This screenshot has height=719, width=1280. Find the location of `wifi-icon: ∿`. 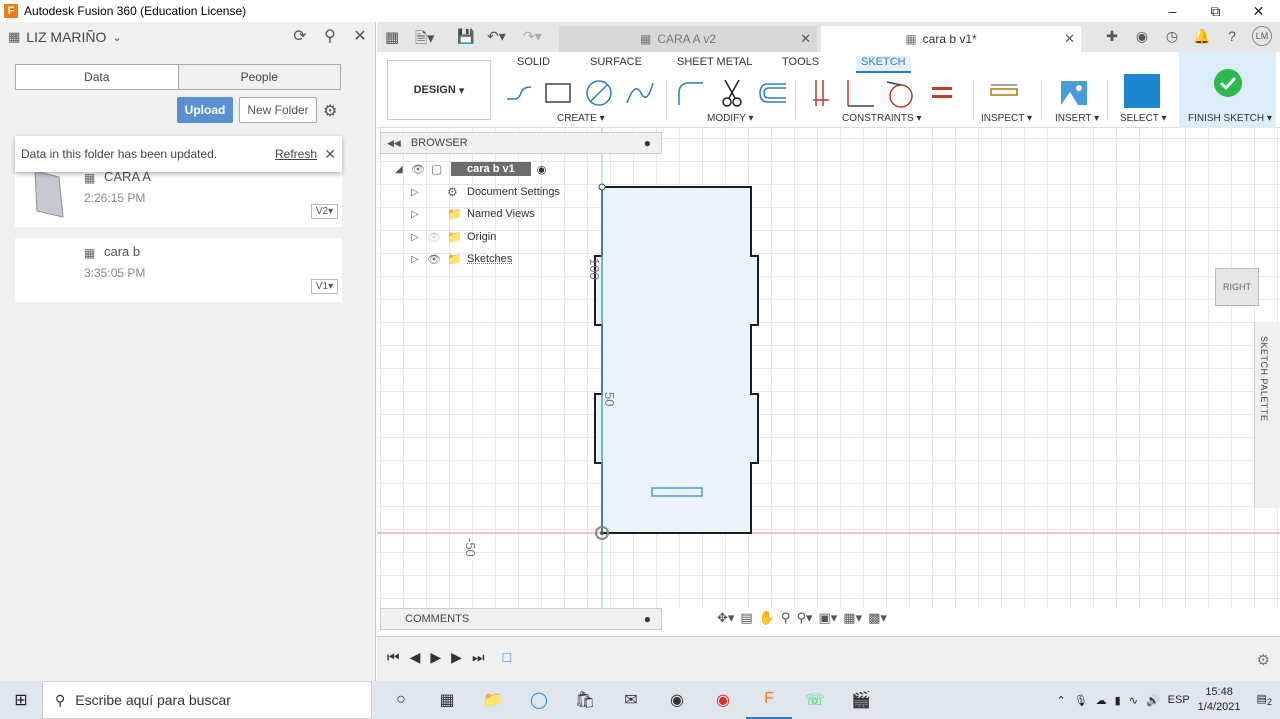

wifi-icon: ∿ is located at coordinates (1133, 700).